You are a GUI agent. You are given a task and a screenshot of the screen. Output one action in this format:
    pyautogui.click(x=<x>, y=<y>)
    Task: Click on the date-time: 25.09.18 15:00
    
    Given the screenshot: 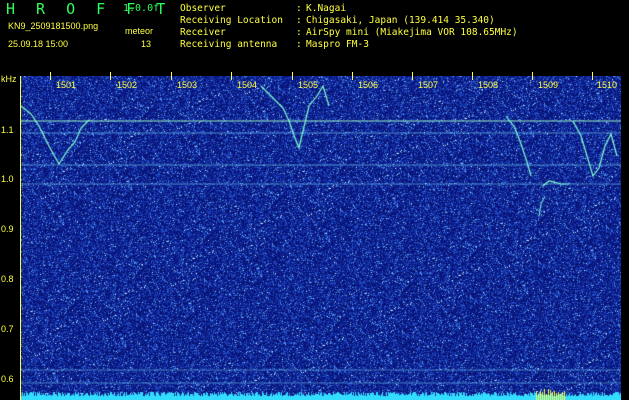 What is the action you would take?
    pyautogui.click(x=38, y=44)
    